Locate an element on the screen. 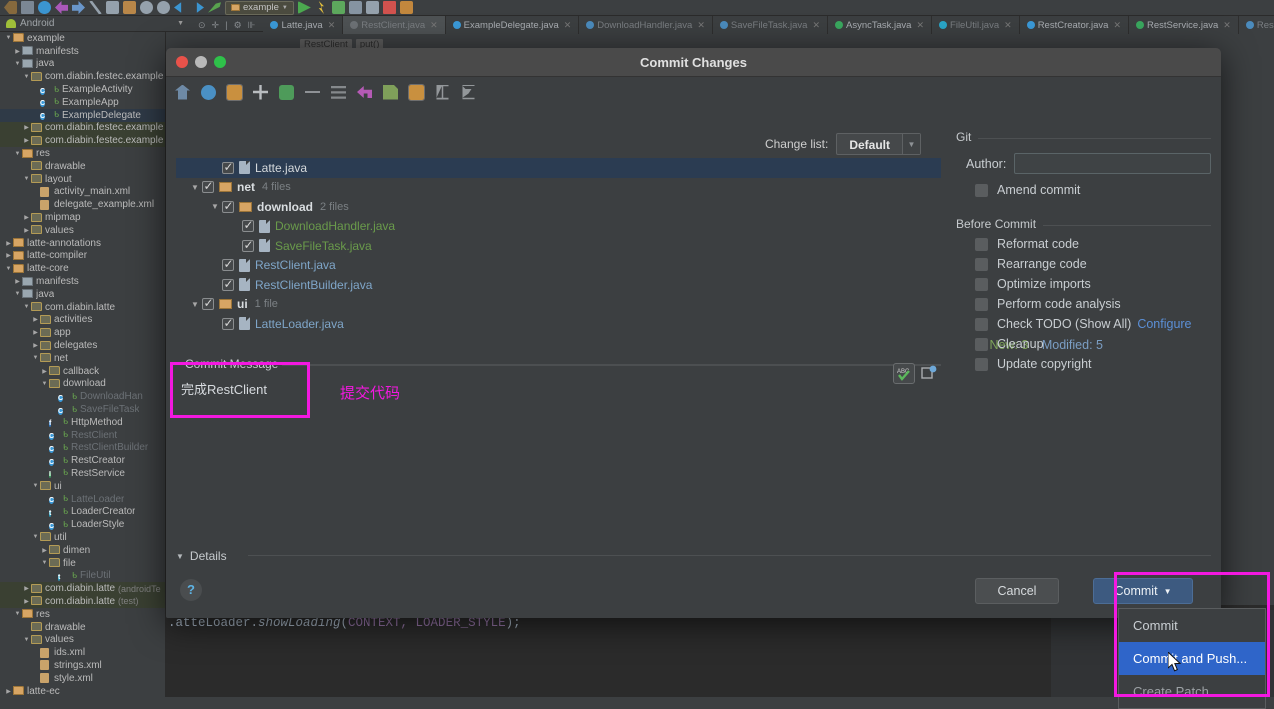 The height and width of the screenshot is (709, 1274). before-commit-option: Update copyright is located at coordinates (1093, 364).